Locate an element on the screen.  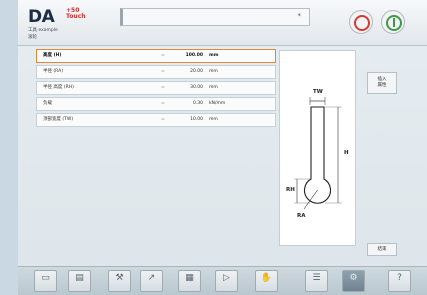
toolbar-button-drawing: ▤ is located at coordinates (79, 281).